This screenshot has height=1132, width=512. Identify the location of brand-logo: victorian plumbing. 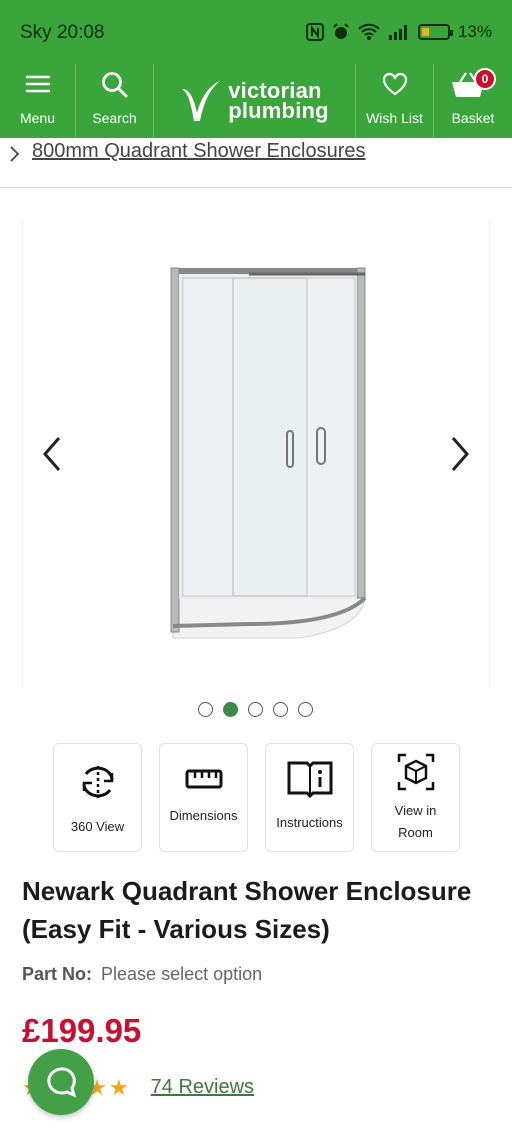
(254, 101).